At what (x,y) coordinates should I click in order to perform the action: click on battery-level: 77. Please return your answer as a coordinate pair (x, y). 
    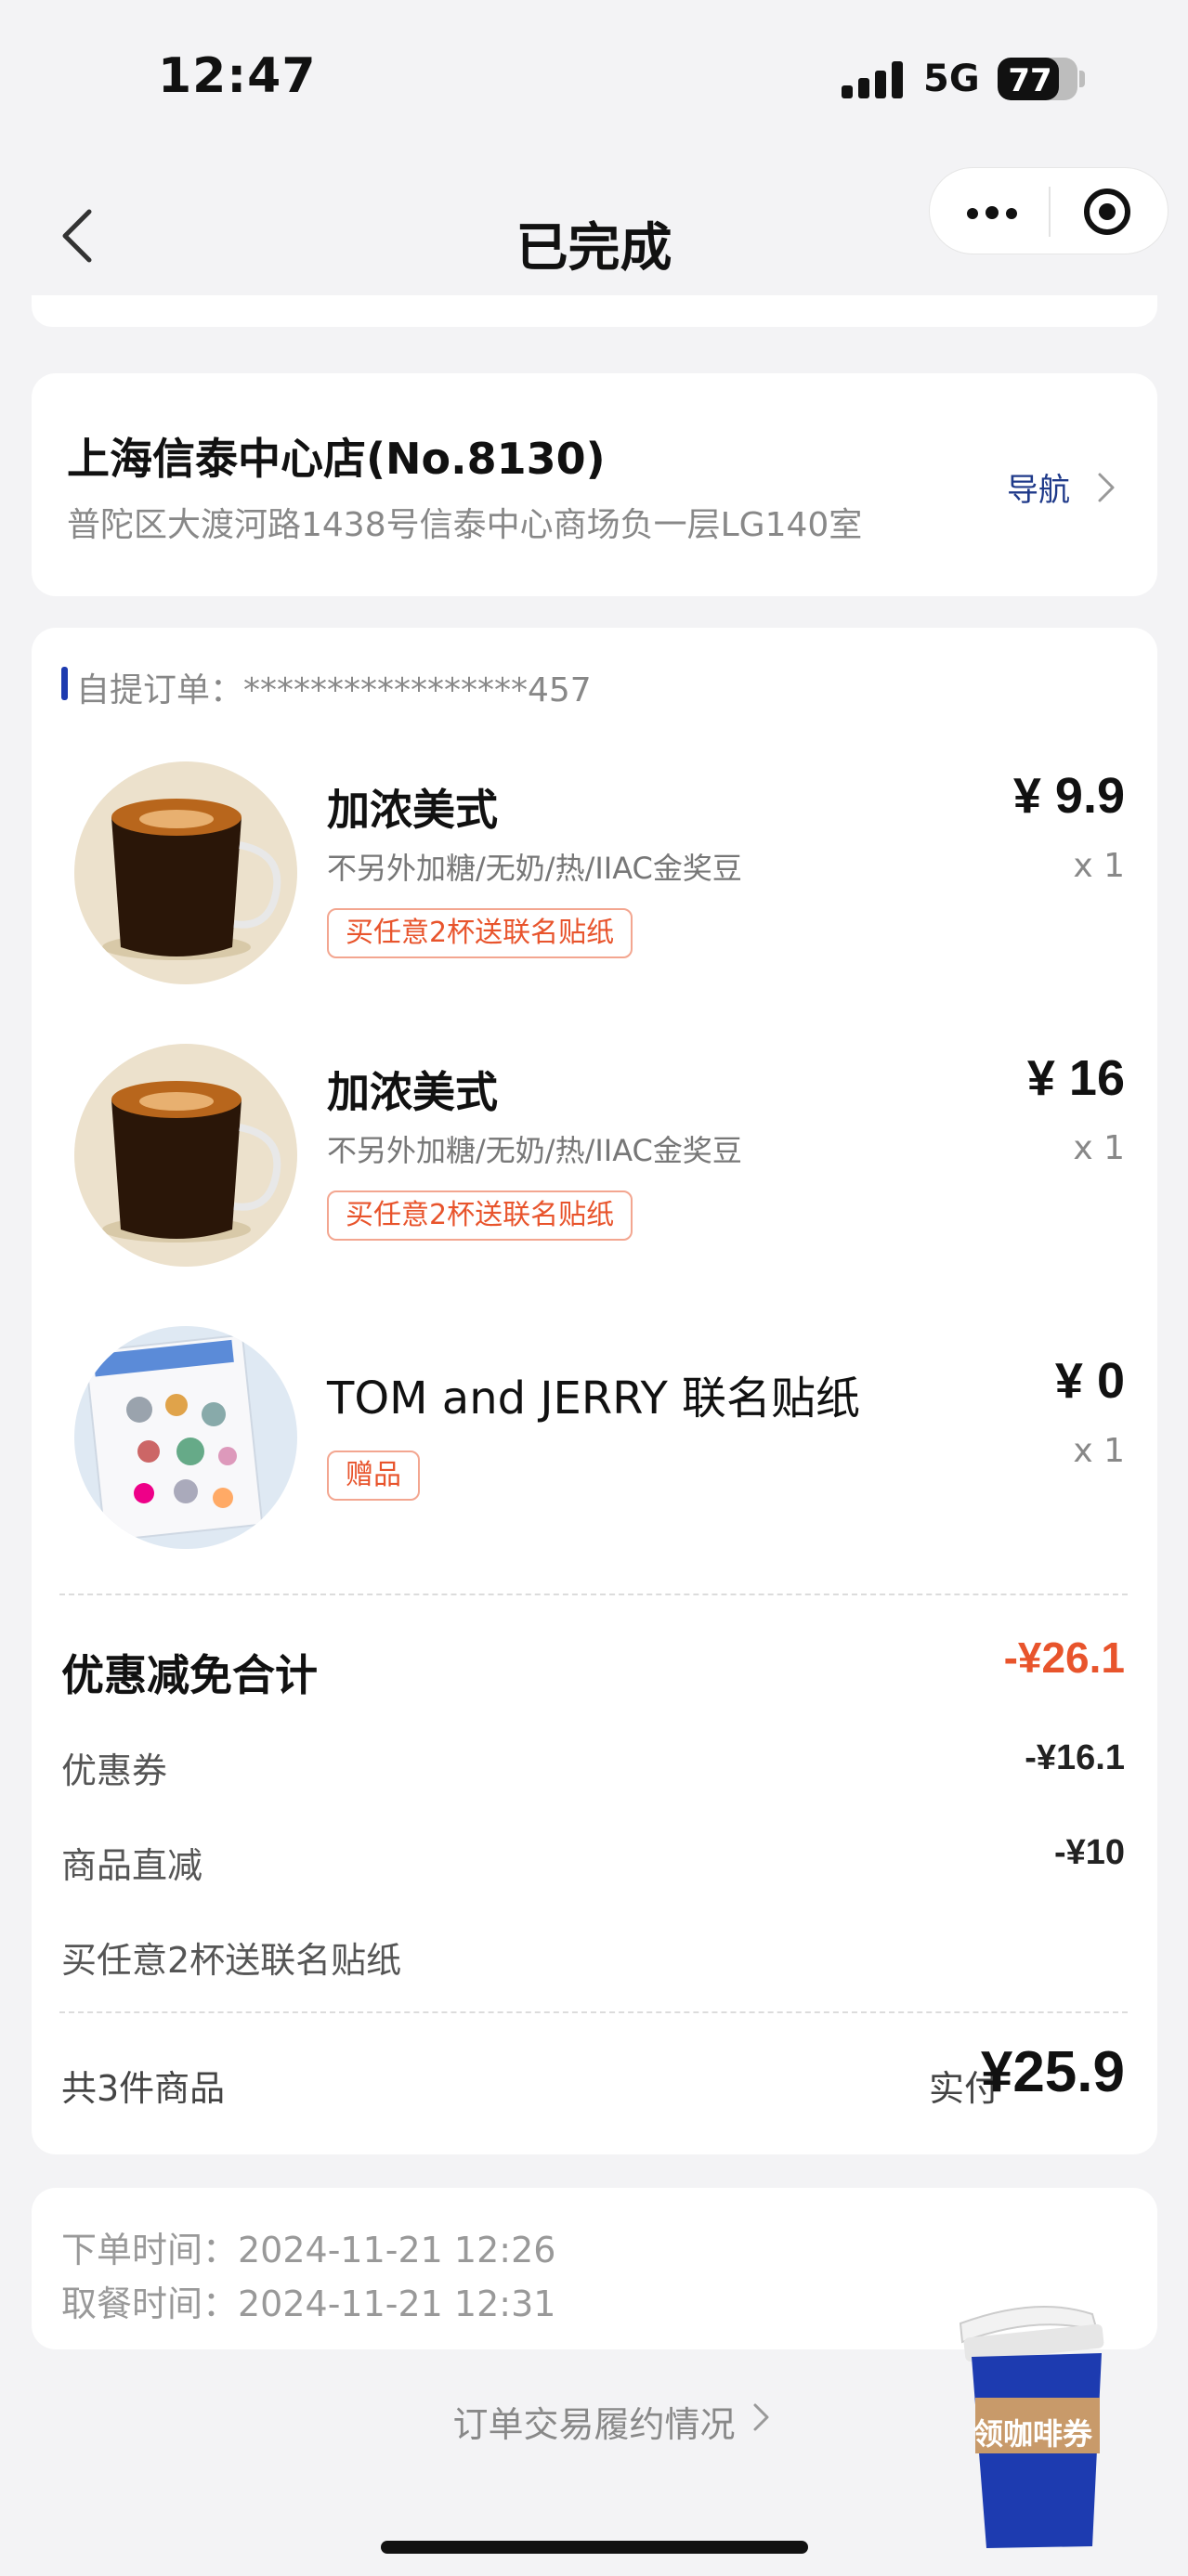
    Looking at the image, I should click on (1030, 81).